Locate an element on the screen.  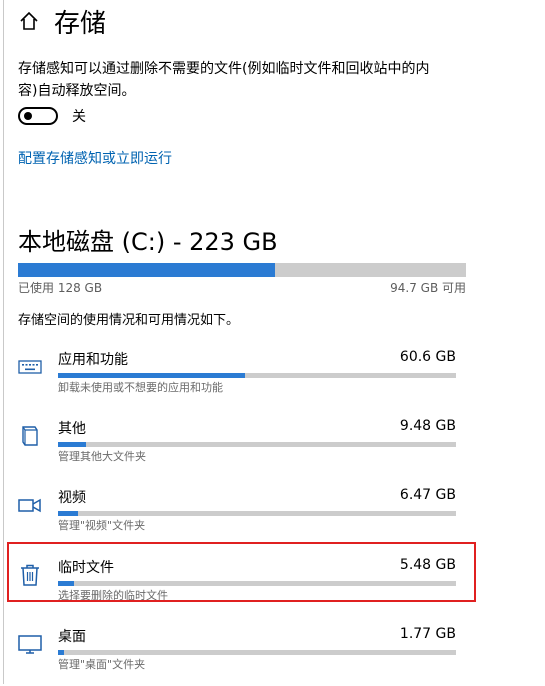
storage-sense-toggle is located at coordinates (38, 116).